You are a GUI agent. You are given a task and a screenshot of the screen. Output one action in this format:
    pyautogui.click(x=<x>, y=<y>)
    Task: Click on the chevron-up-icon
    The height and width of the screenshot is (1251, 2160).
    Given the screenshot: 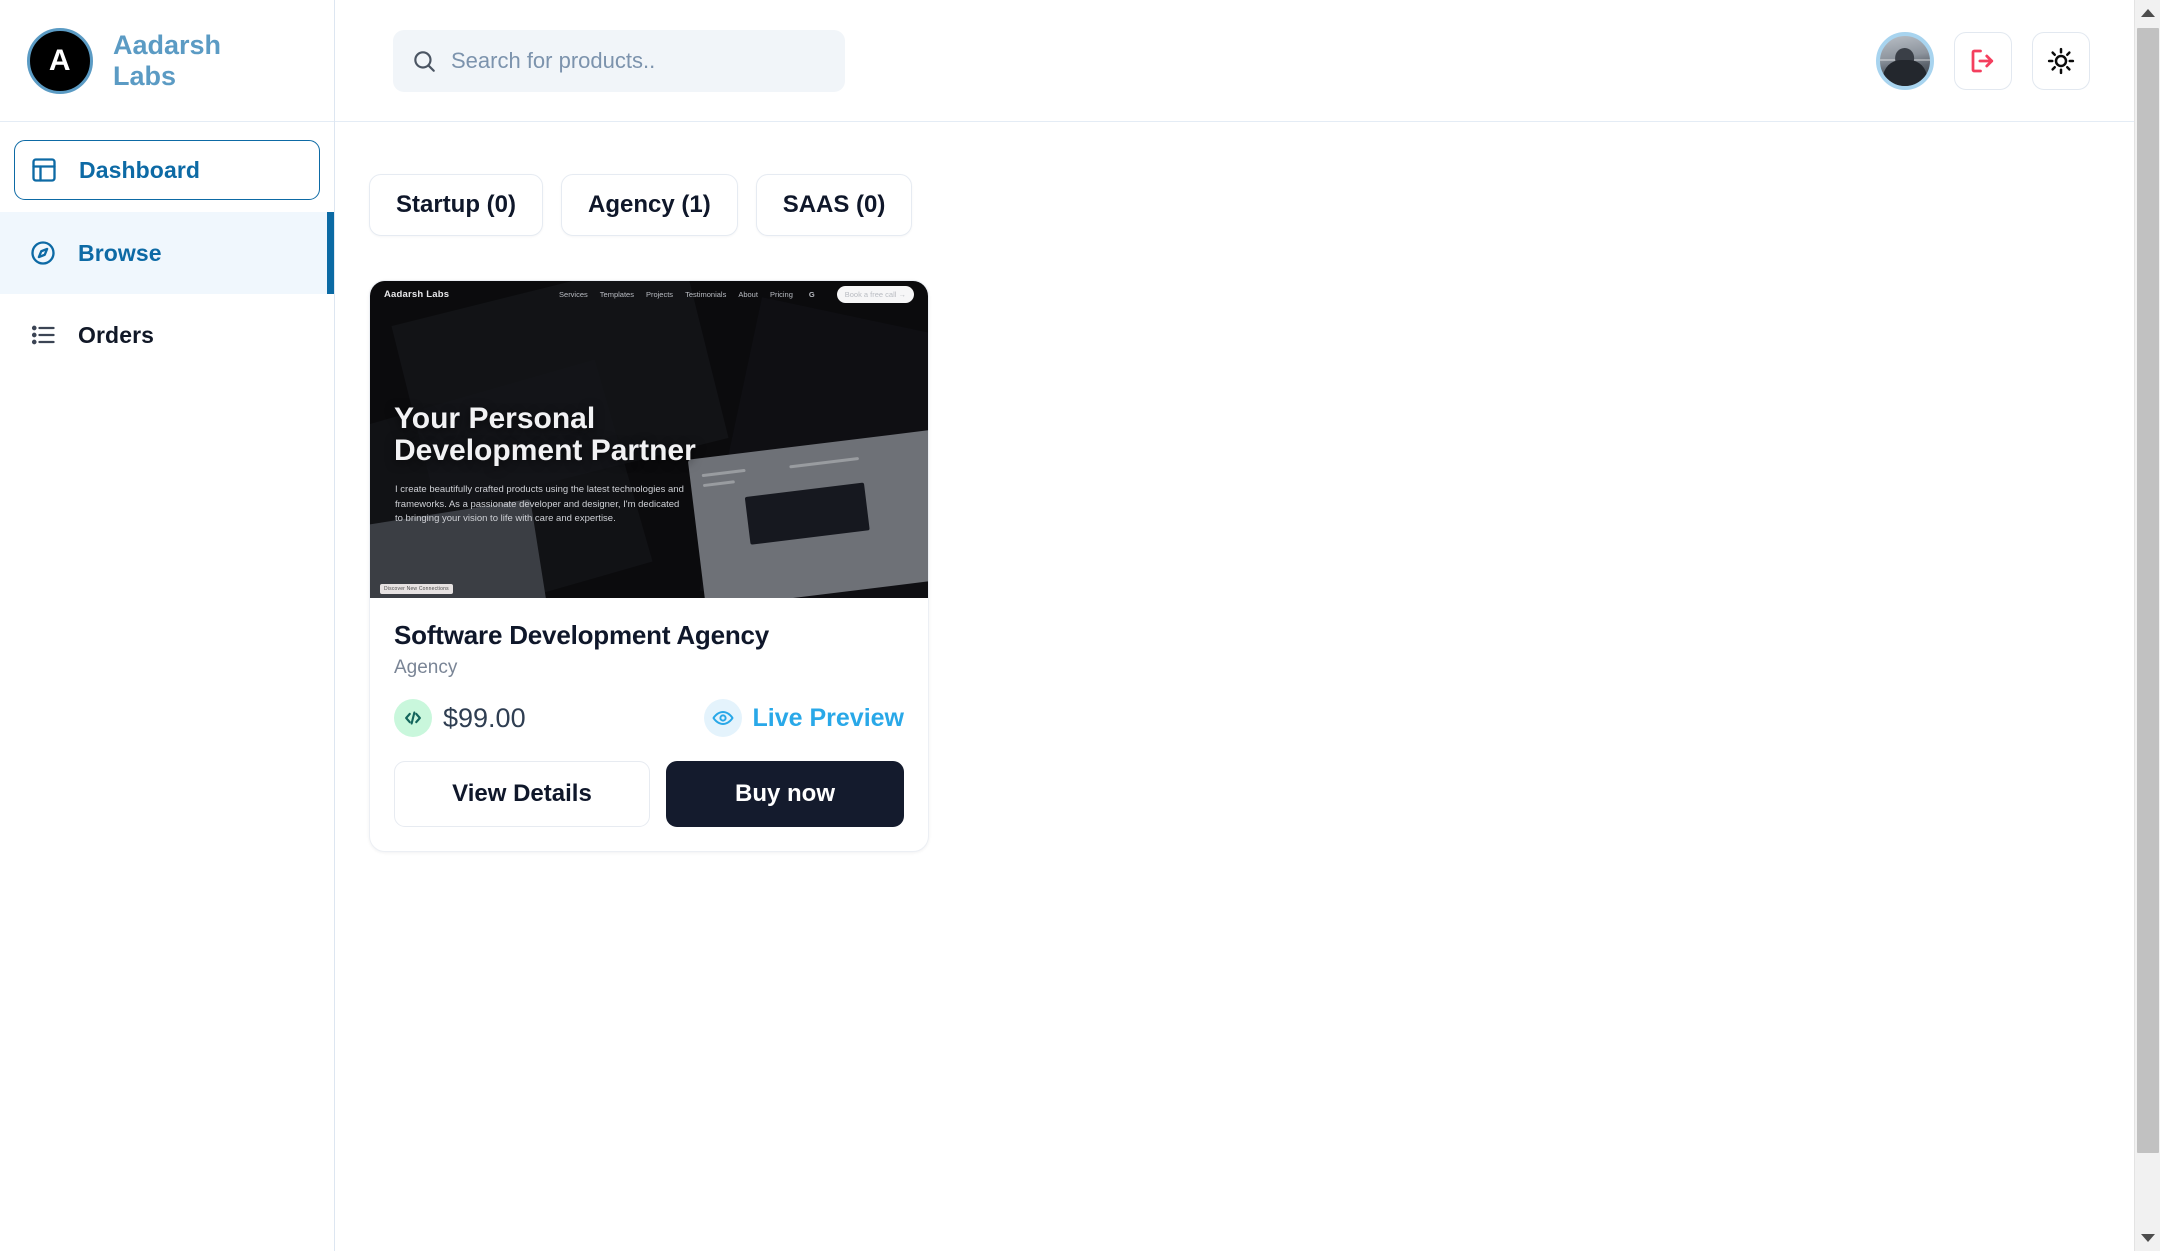 What is the action you would take?
    pyautogui.click(x=2147, y=13)
    